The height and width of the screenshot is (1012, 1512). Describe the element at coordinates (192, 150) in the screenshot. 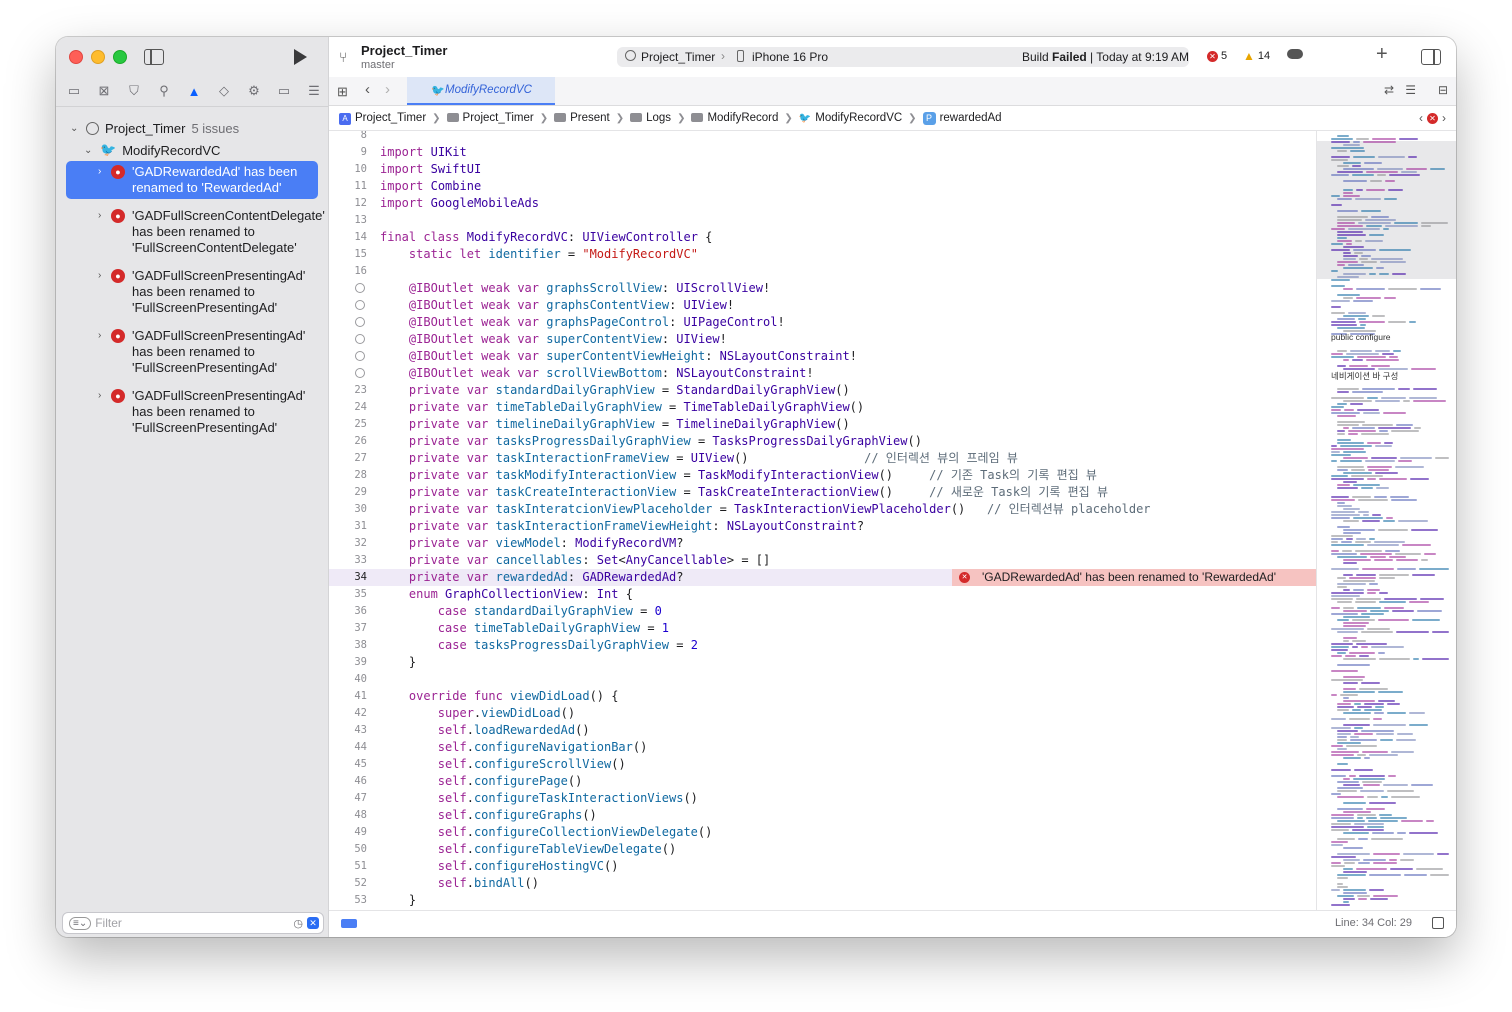

I see `file-group: ⌄ 🐦 ModifyRecordVC` at that location.